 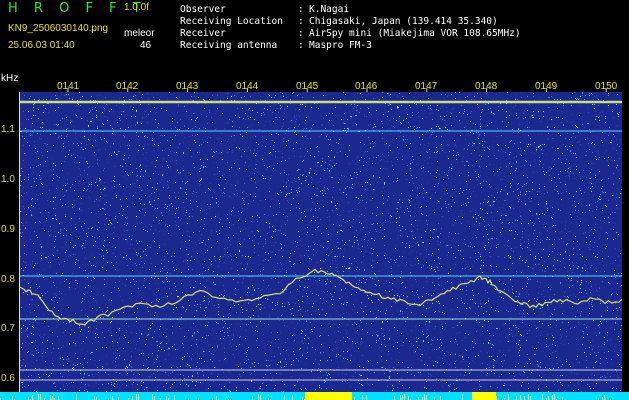 I want to click on y-tick-label: 0.9, so click(x=8, y=229).